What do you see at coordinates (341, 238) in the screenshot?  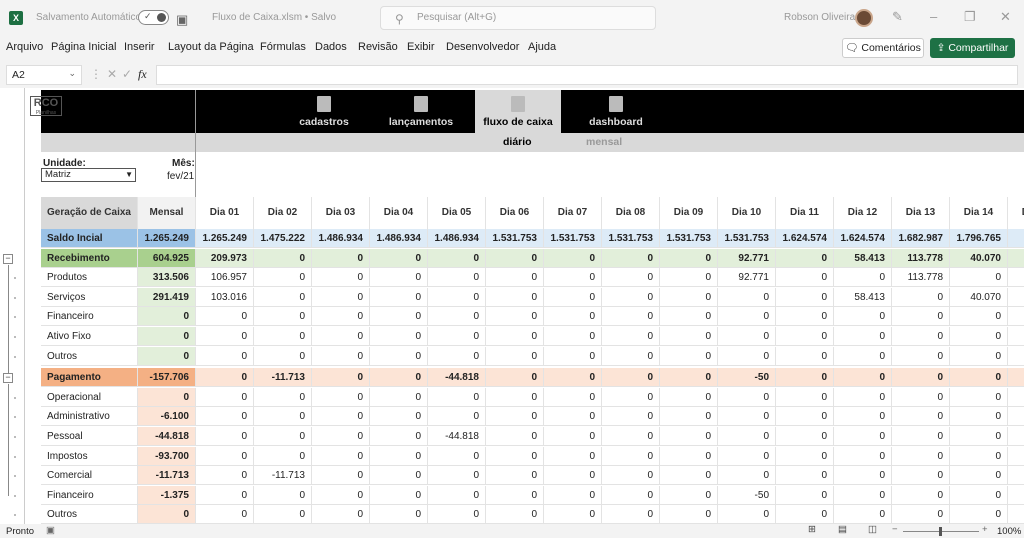 I see `day-value: 1.486.934` at bounding box center [341, 238].